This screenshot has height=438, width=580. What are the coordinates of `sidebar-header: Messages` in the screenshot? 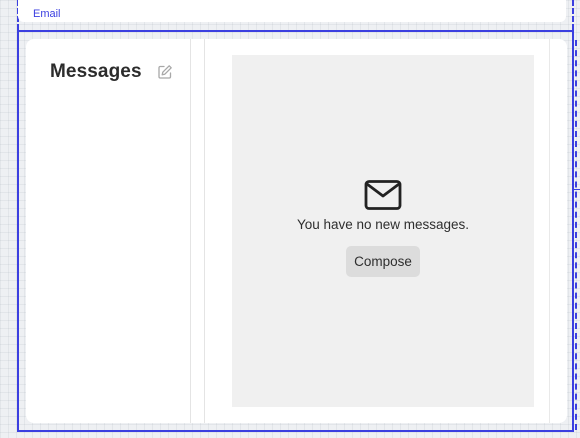 It's located at (112, 72).